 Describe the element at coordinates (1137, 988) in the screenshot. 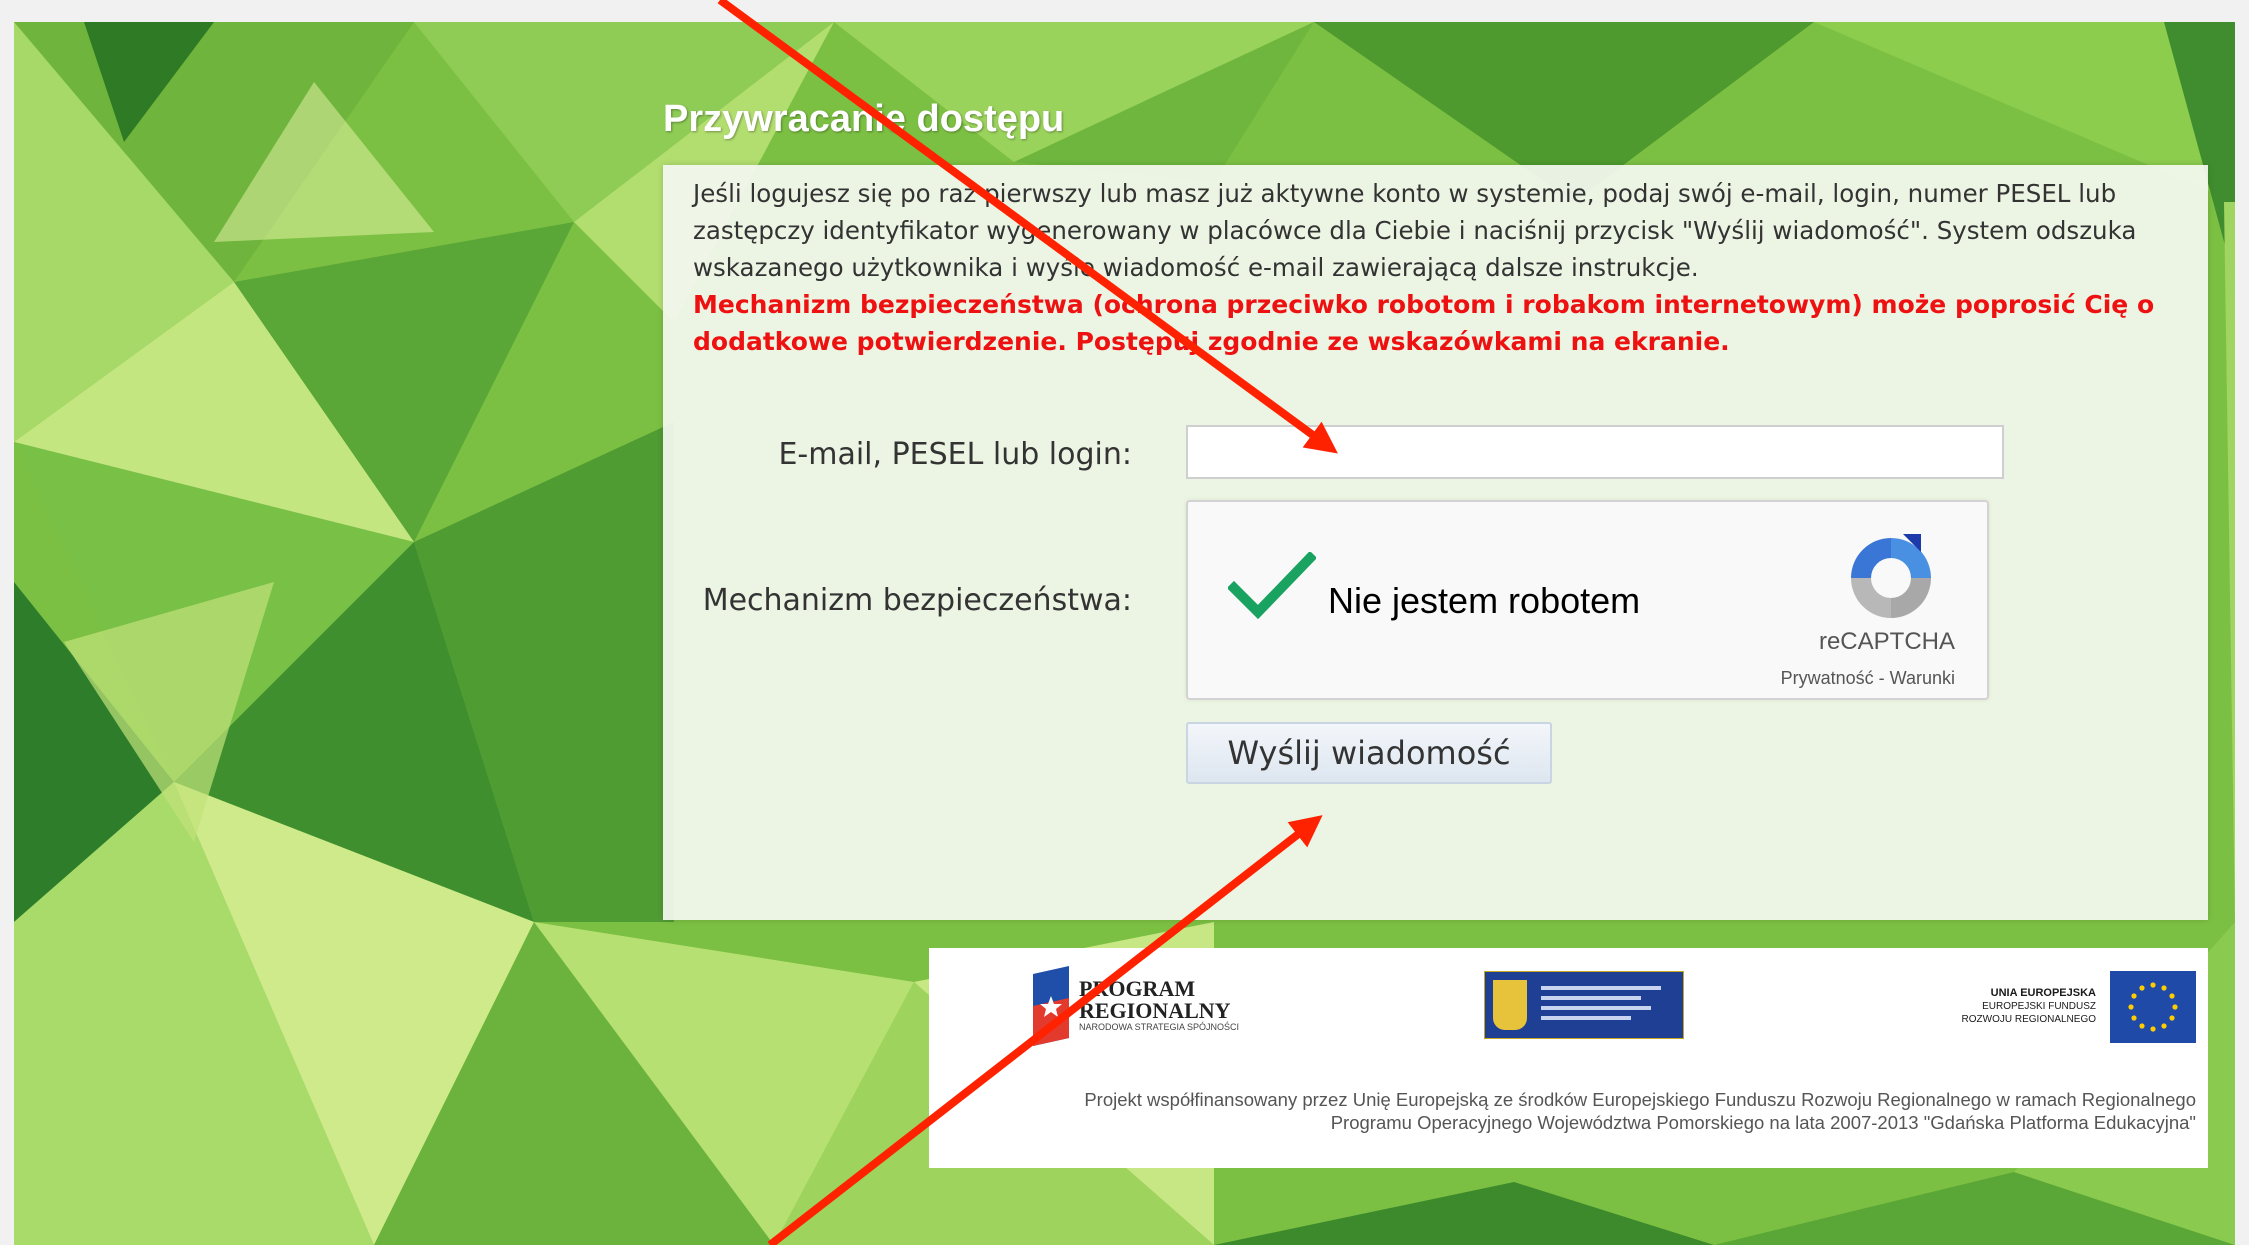

I see `program-logo-line1: PROGRAM` at that location.